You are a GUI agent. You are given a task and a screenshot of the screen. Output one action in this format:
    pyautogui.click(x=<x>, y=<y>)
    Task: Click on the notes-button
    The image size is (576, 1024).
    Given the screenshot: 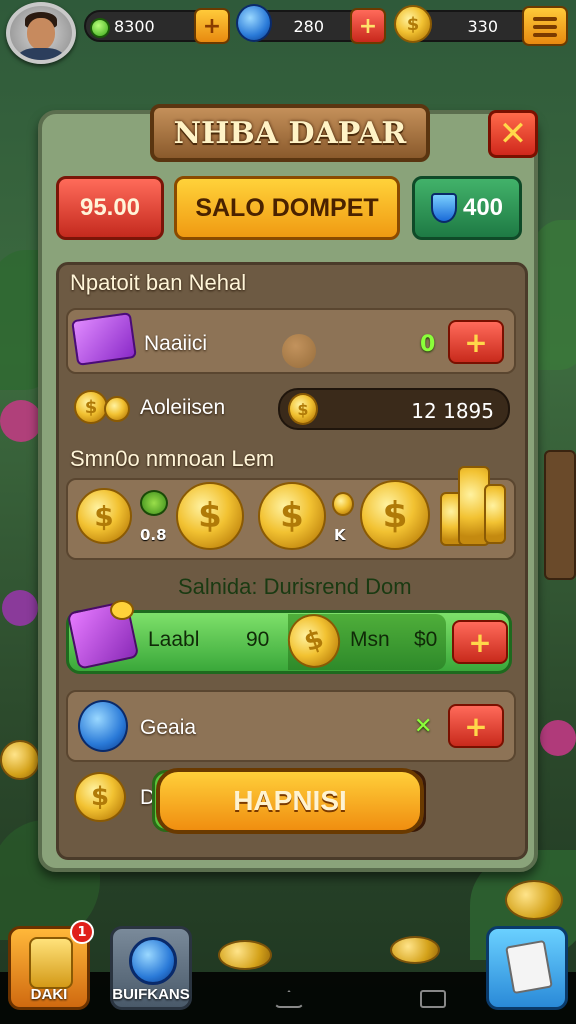 What is the action you would take?
    pyautogui.click(x=527, y=968)
    